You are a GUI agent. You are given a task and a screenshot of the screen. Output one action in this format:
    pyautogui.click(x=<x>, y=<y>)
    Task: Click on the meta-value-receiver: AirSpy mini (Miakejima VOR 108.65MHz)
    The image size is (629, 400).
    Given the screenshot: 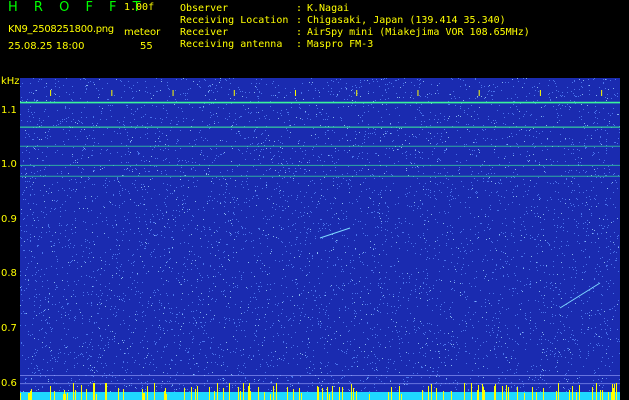 What is the action you would take?
    pyautogui.click(x=418, y=32)
    